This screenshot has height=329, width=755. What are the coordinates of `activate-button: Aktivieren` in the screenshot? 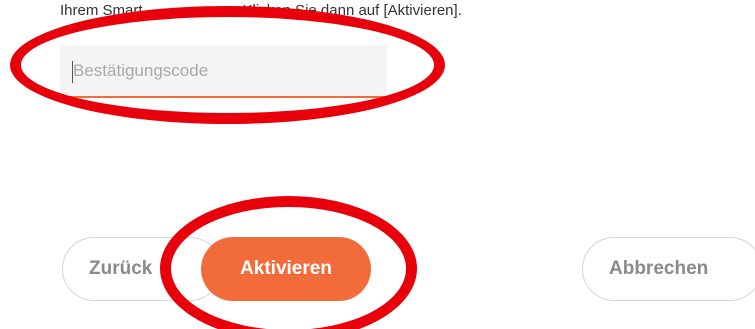 It's located at (286, 269).